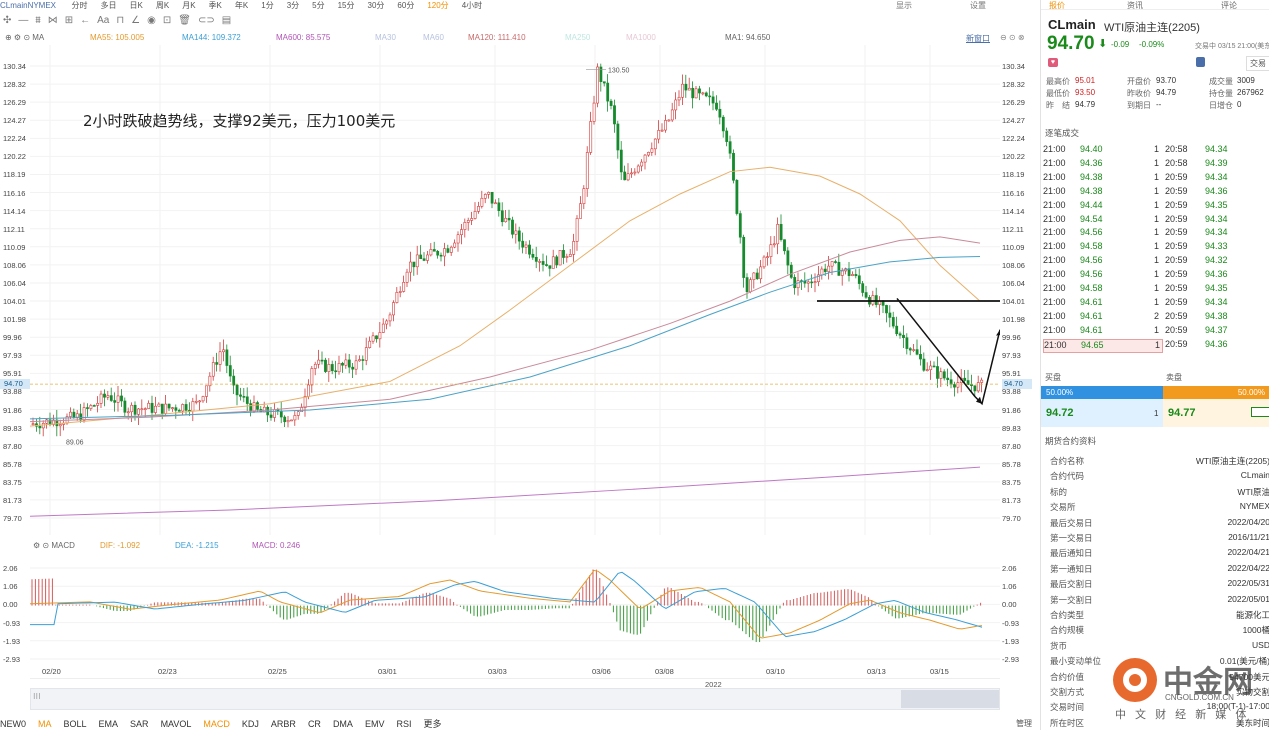 The image size is (1269, 732). What do you see at coordinates (405, 5) in the screenshot?
I see `period-12: 60分` at bounding box center [405, 5].